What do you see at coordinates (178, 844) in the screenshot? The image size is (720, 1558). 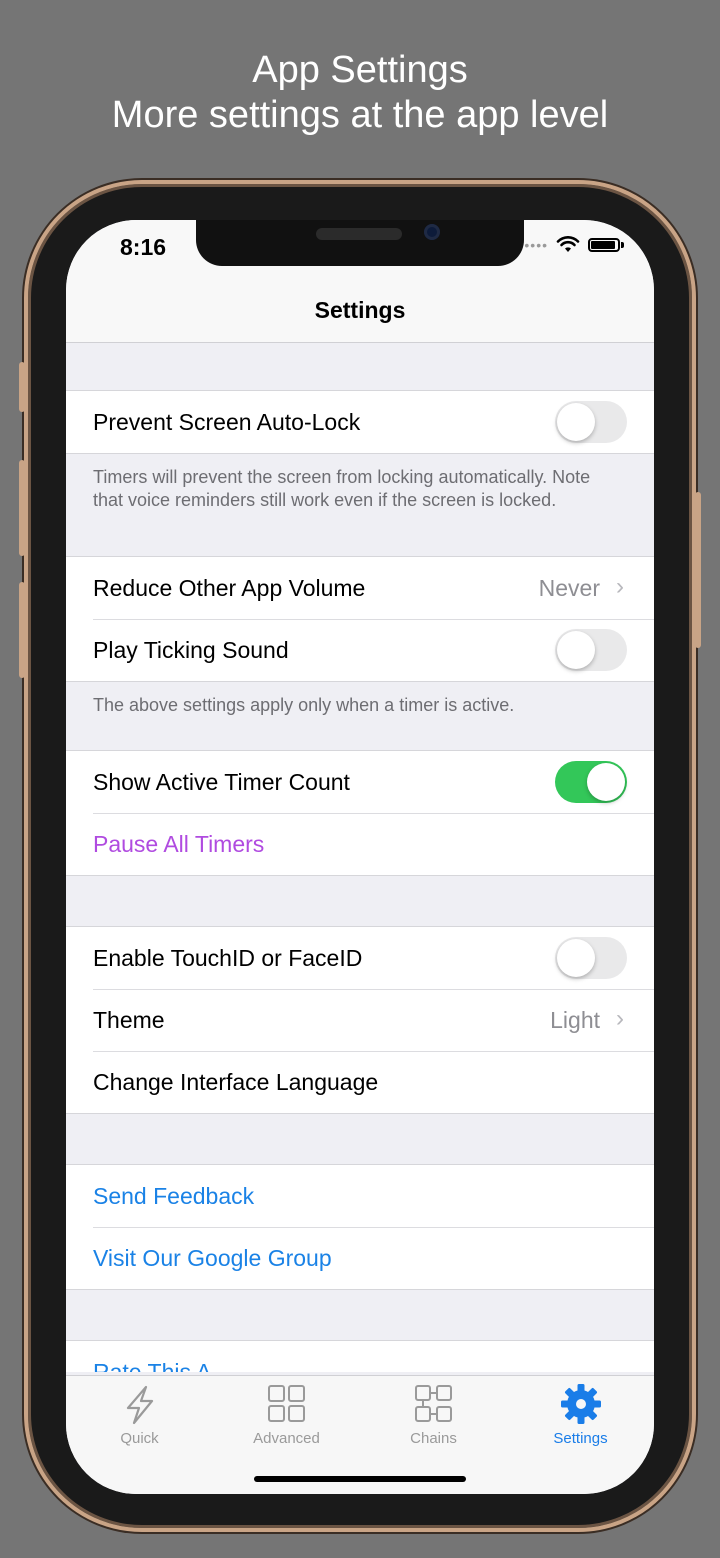 I see `pause-all-timers-button: Pause All Timers` at bounding box center [178, 844].